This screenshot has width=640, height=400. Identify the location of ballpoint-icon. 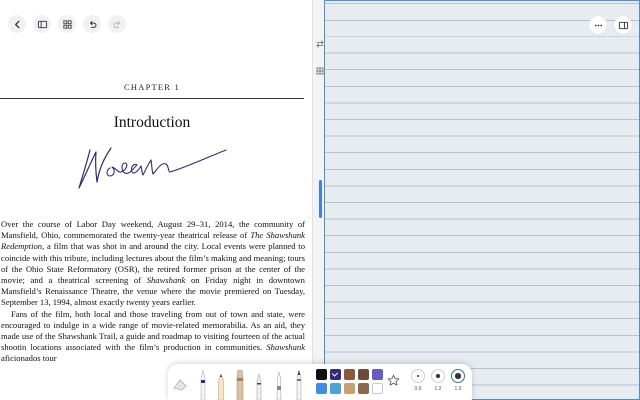
(279, 386).